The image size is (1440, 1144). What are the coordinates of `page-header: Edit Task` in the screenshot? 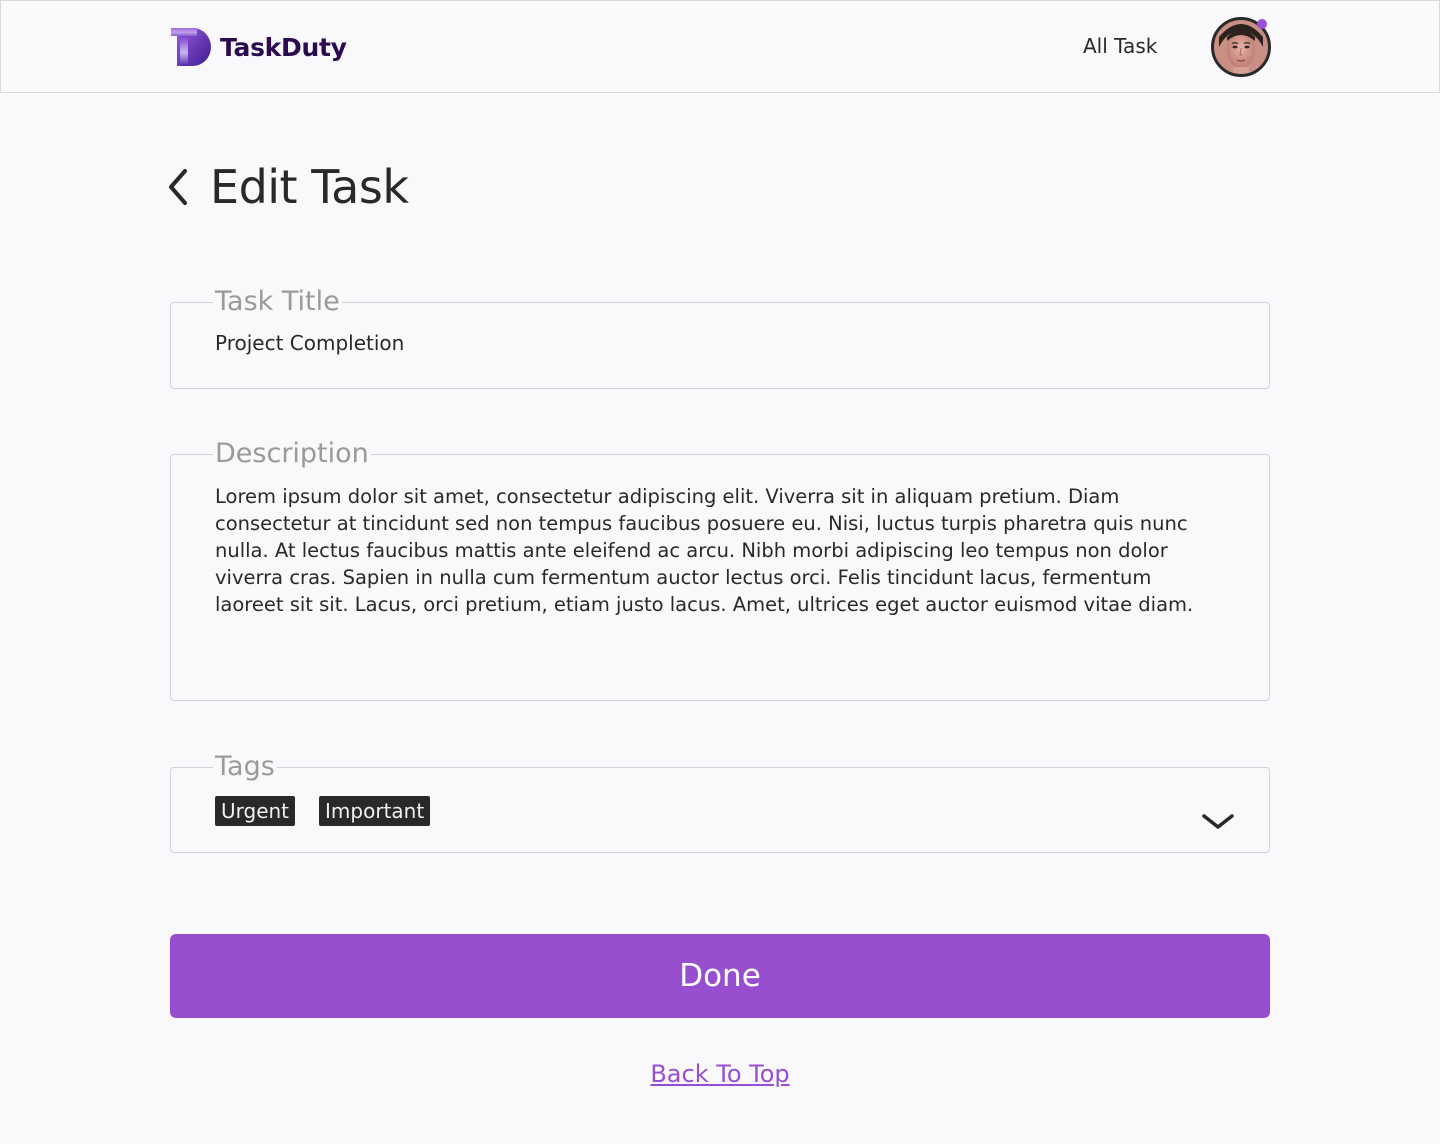 It's located at (287, 187).